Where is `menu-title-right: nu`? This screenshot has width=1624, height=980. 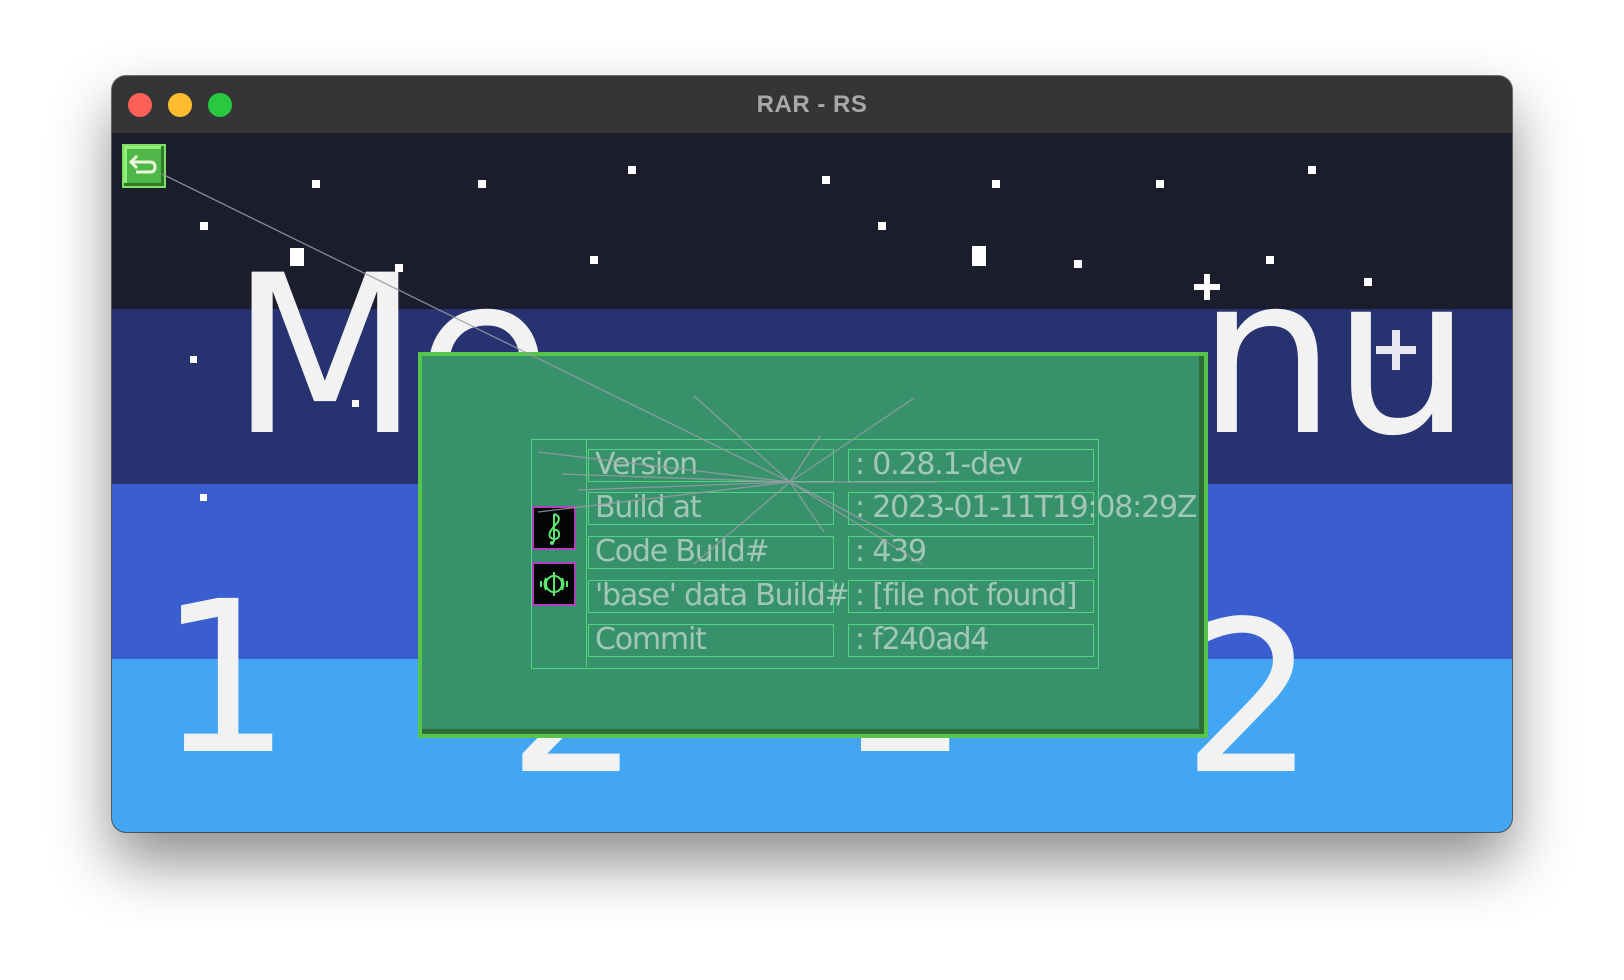
menu-title-right: nu is located at coordinates (1334, 356).